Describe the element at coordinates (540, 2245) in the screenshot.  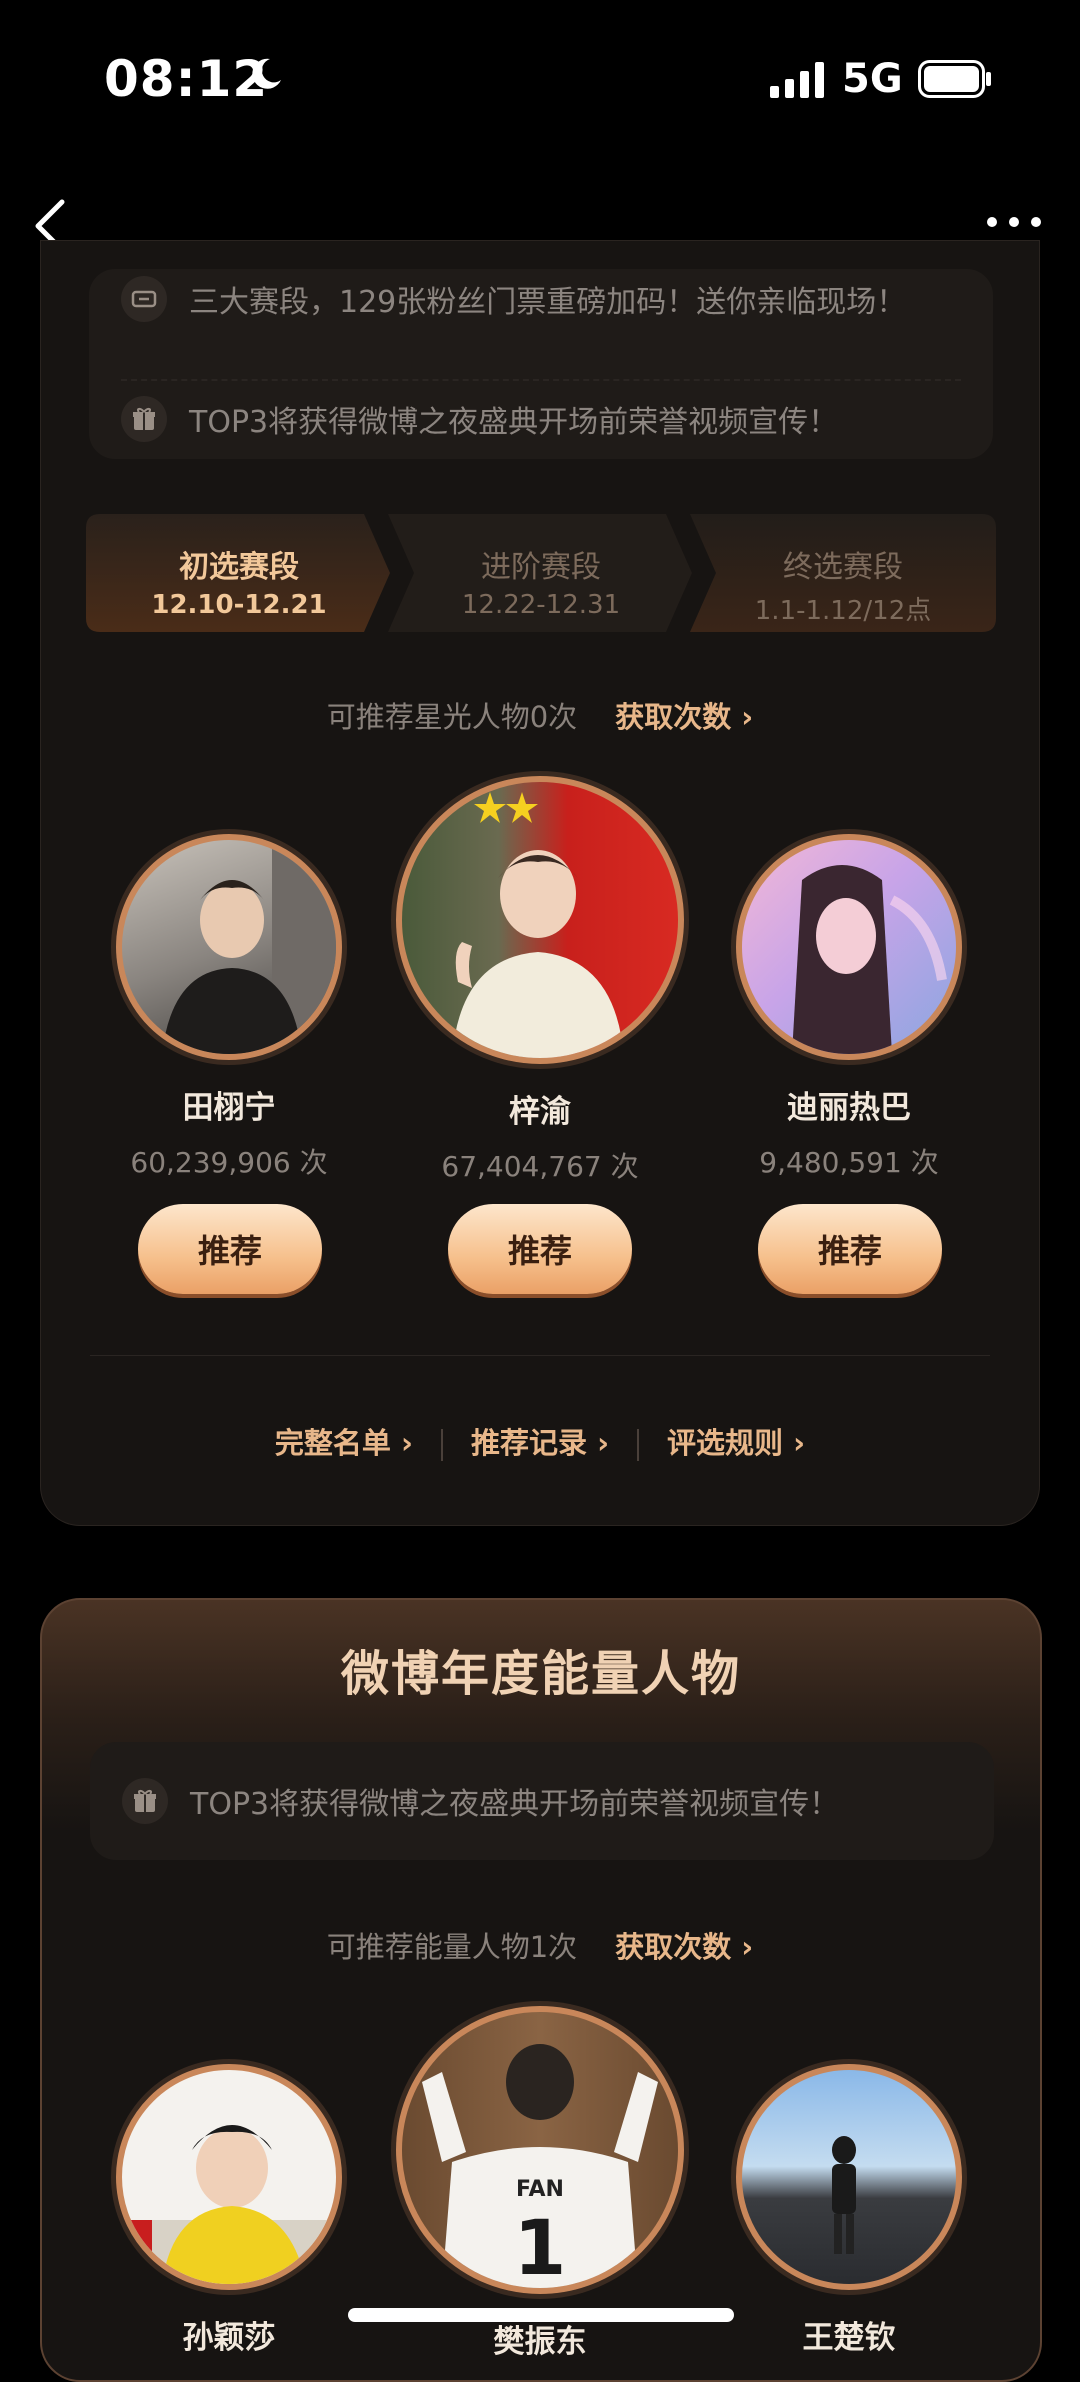
I see `shirt-number: 1` at that location.